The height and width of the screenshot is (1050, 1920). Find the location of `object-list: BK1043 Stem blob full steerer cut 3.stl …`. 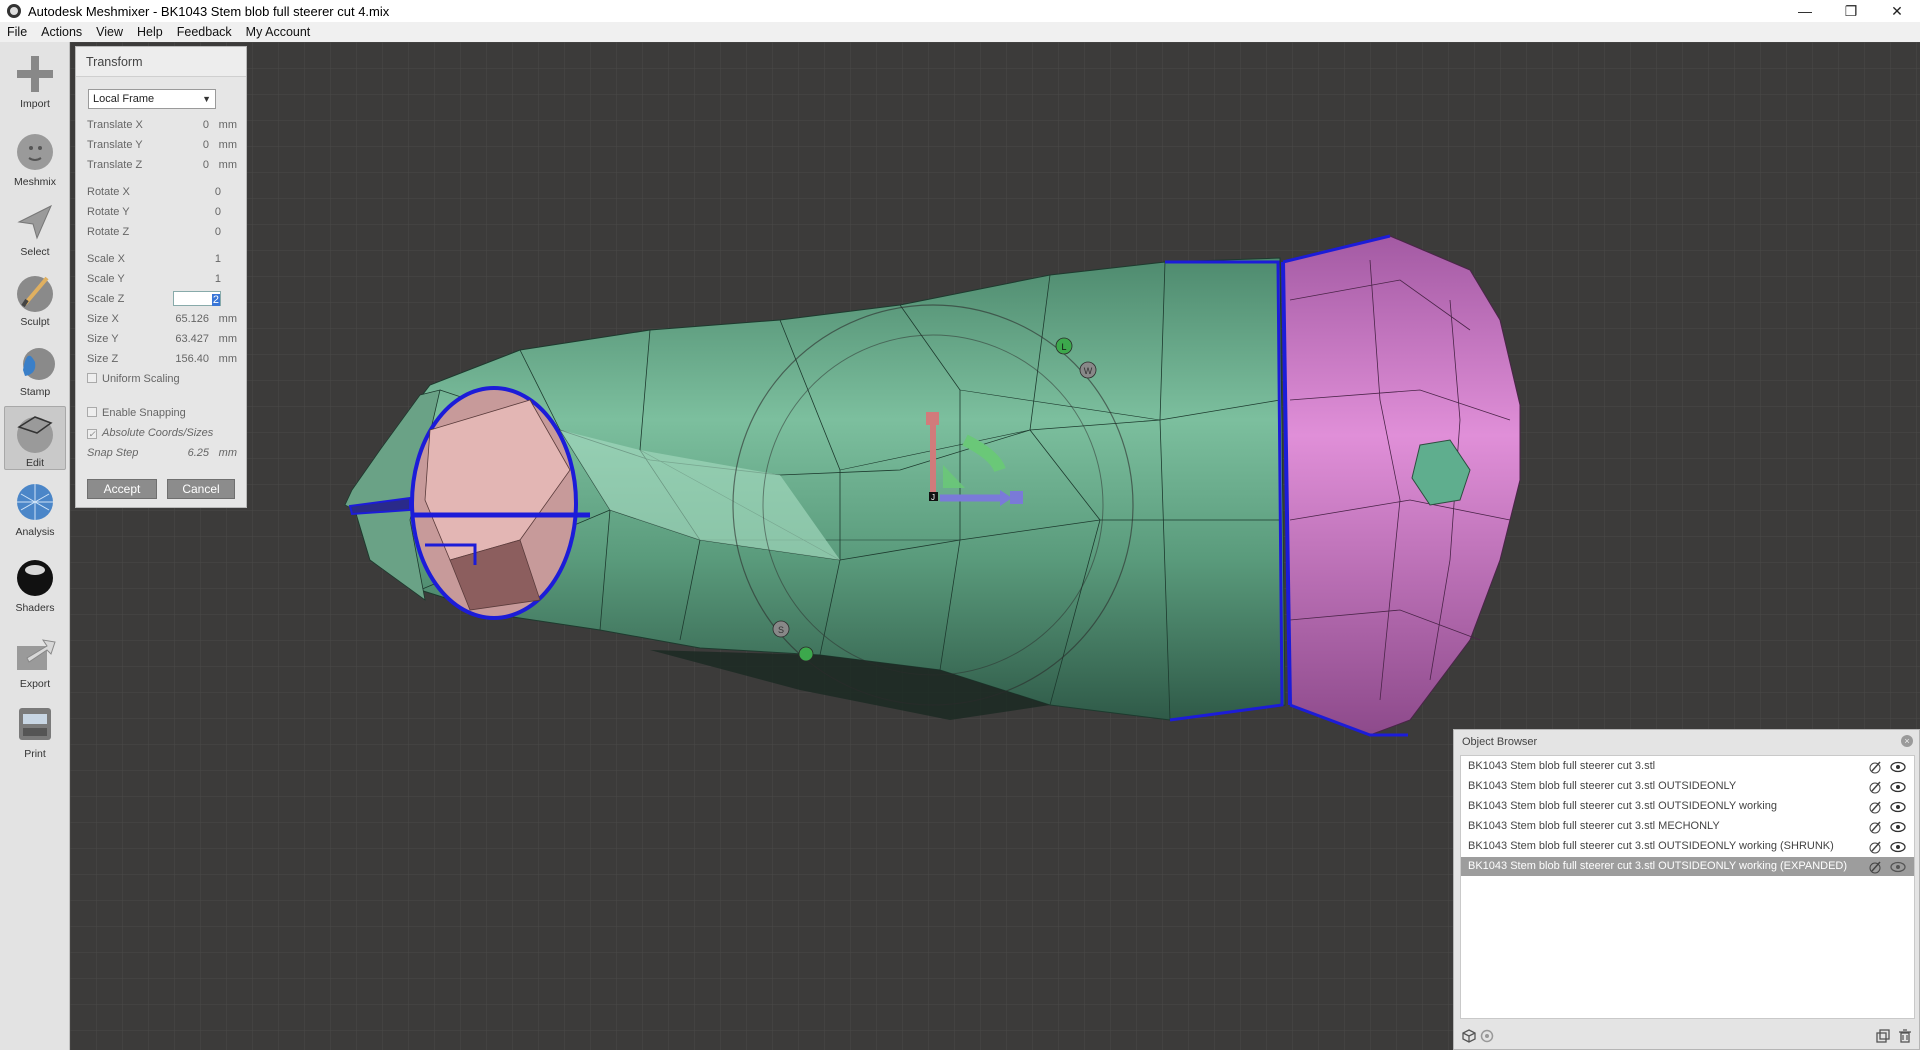

object-list: BK1043 Stem blob full steerer cut 3.stl … is located at coordinates (1687, 887).